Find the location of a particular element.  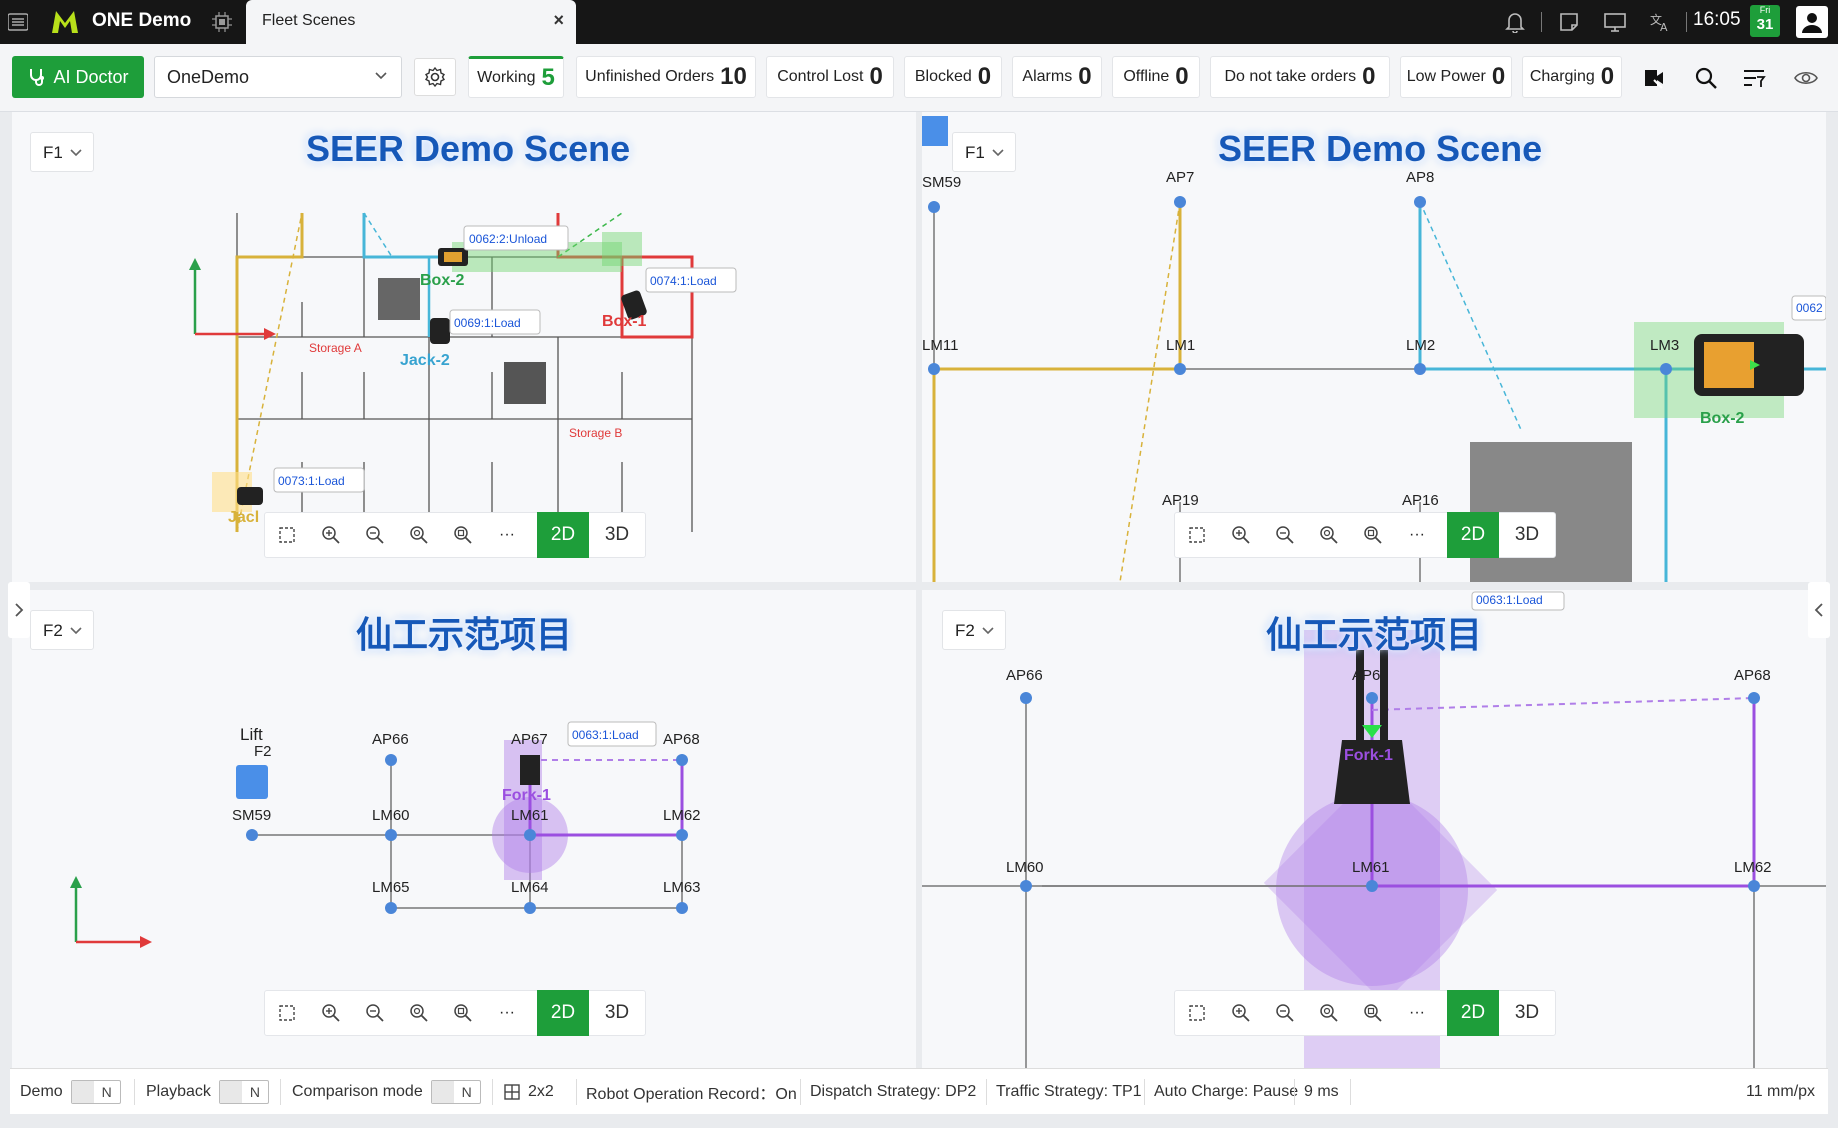

user-avatar-icon is located at coordinates (1812, 22).